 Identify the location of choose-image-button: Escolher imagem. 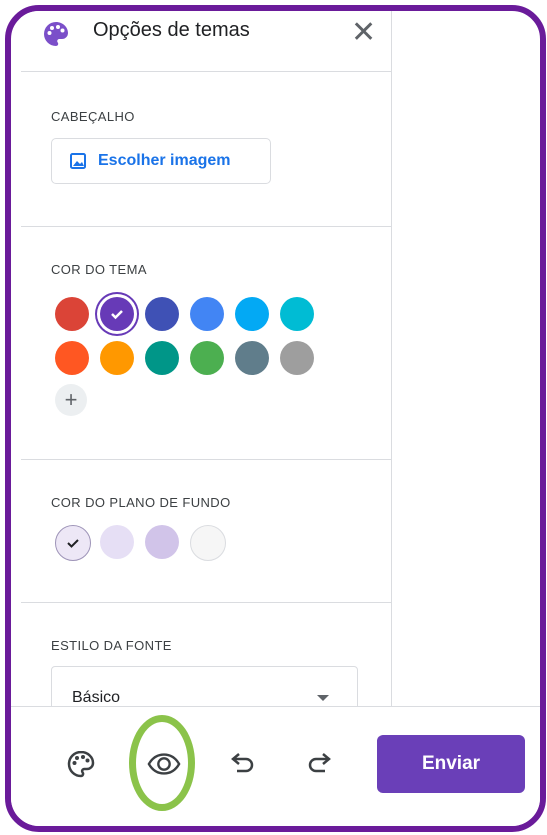
(161, 161).